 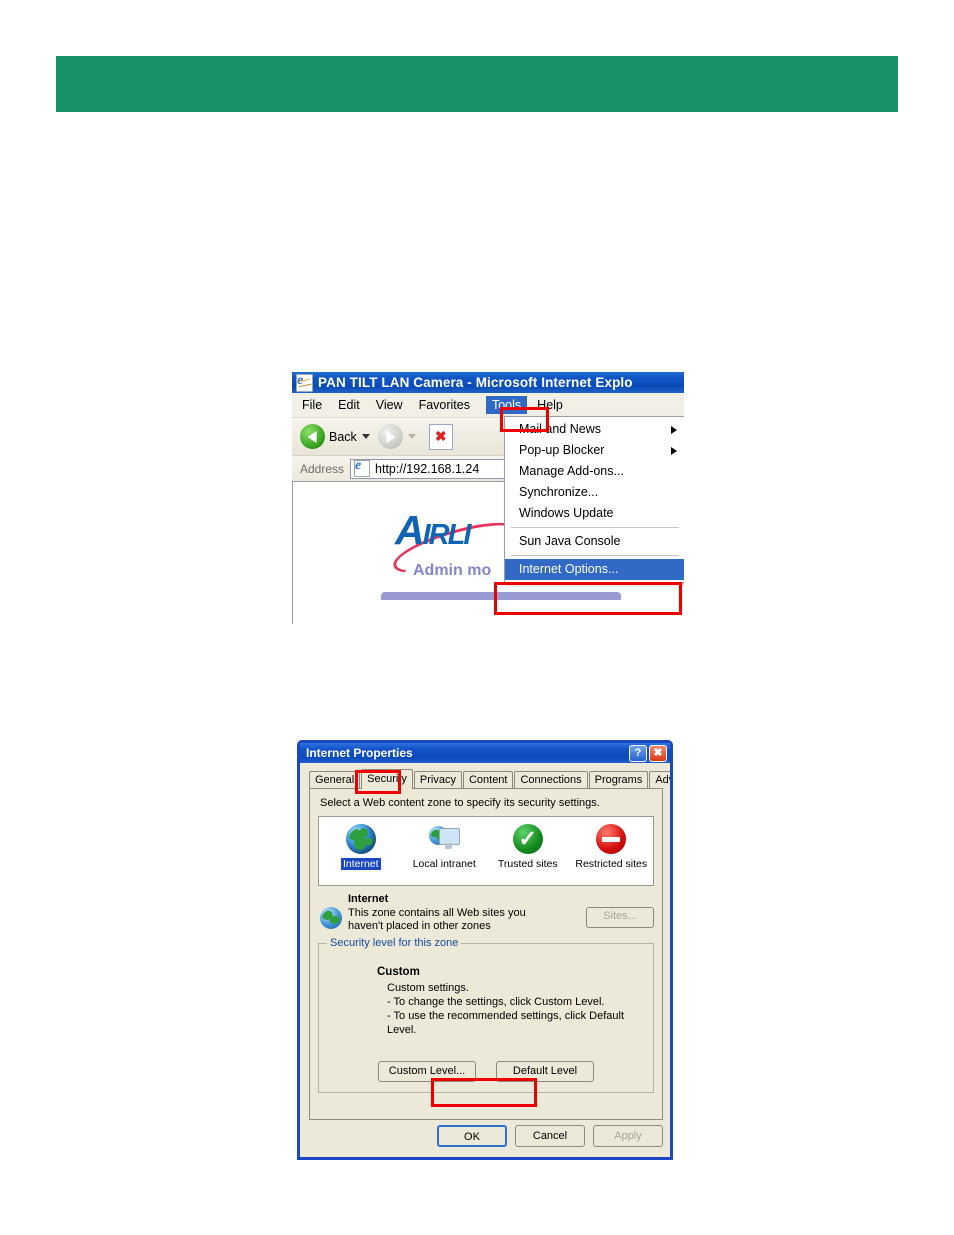 I want to click on stop-button, so click(x=440, y=436).